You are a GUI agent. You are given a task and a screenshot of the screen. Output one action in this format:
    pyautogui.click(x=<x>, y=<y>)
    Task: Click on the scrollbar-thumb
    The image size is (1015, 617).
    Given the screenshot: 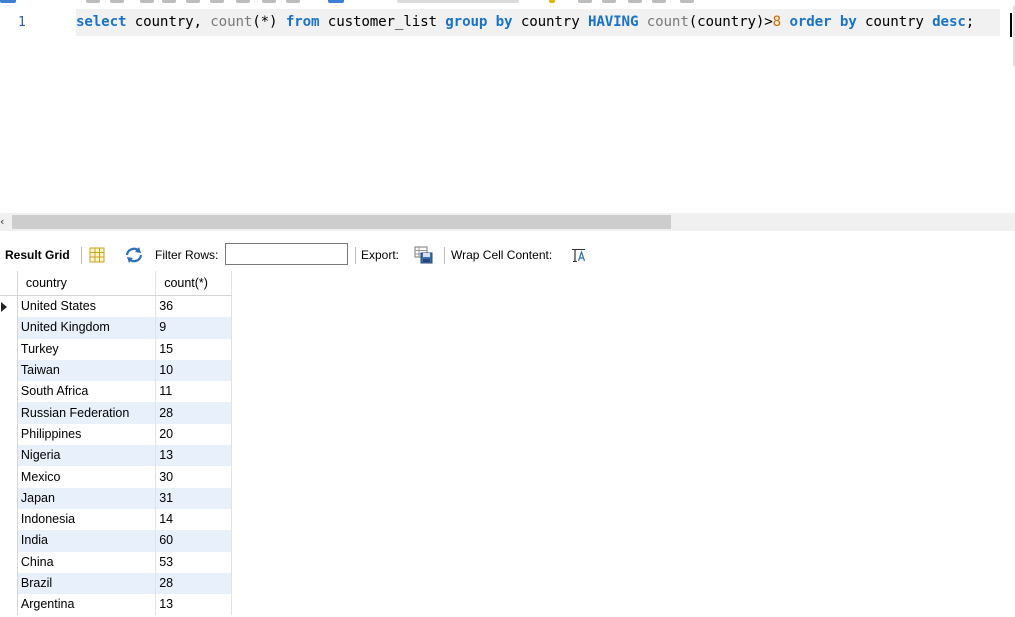 What is the action you would take?
    pyautogui.click(x=341, y=222)
    